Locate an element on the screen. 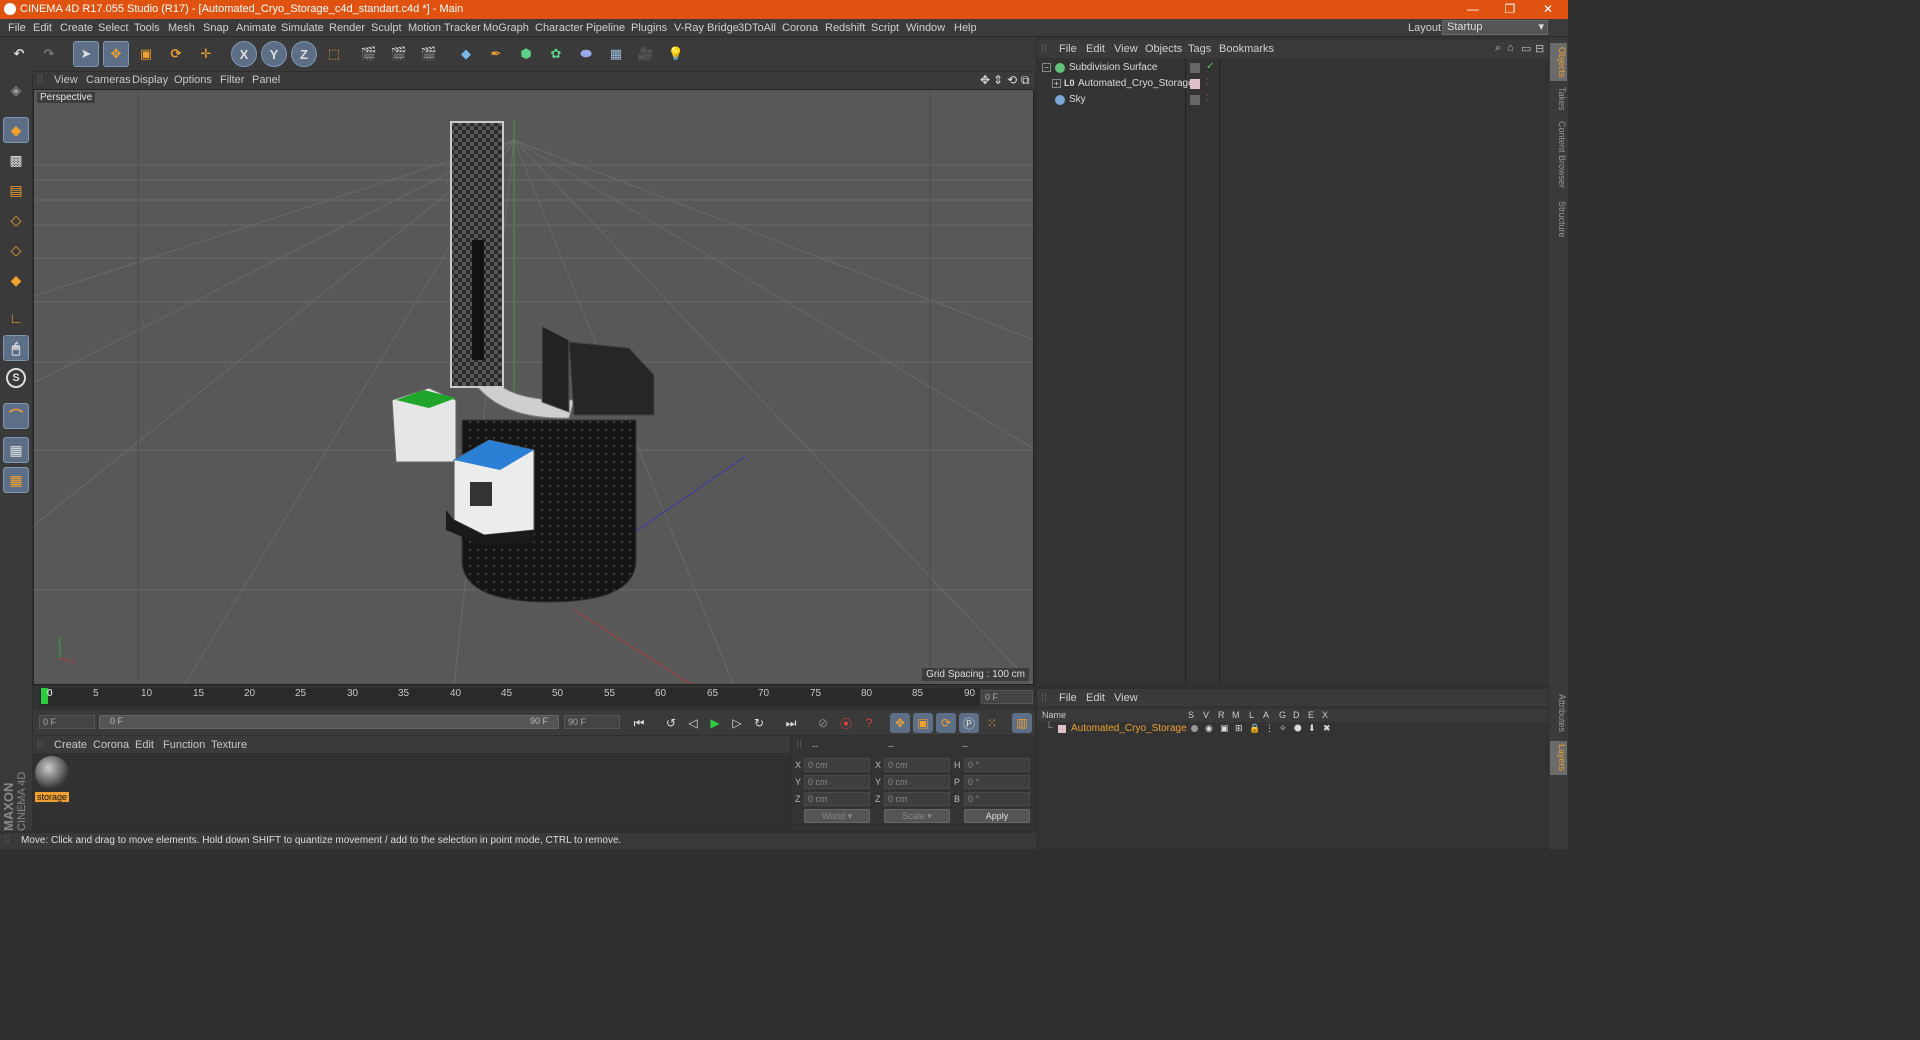 This screenshot has width=1920, height=1040. size-y-field: 0 cm is located at coordinates (917, 782).